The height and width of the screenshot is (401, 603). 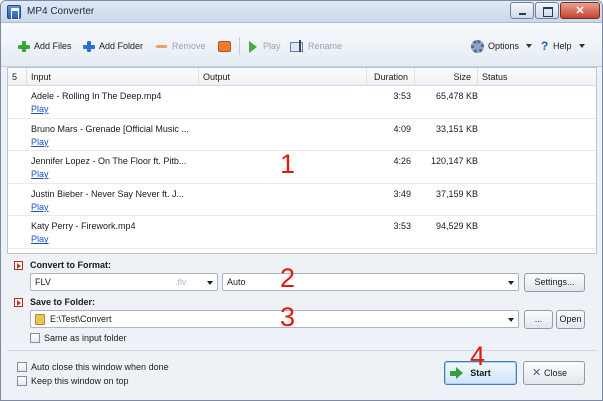 I want to click on column-size: Size, so click(x=446, y=77).